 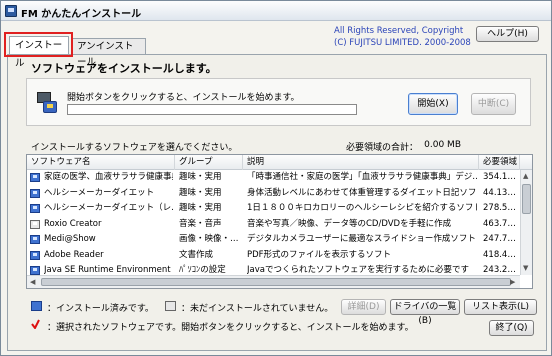 What do you see at coordinates (361, 239) in the screenshot?
I see `row-description: デジタルカメラユーザーに最適なスライドショー作成ソフト` at bounding box center [361, 239].